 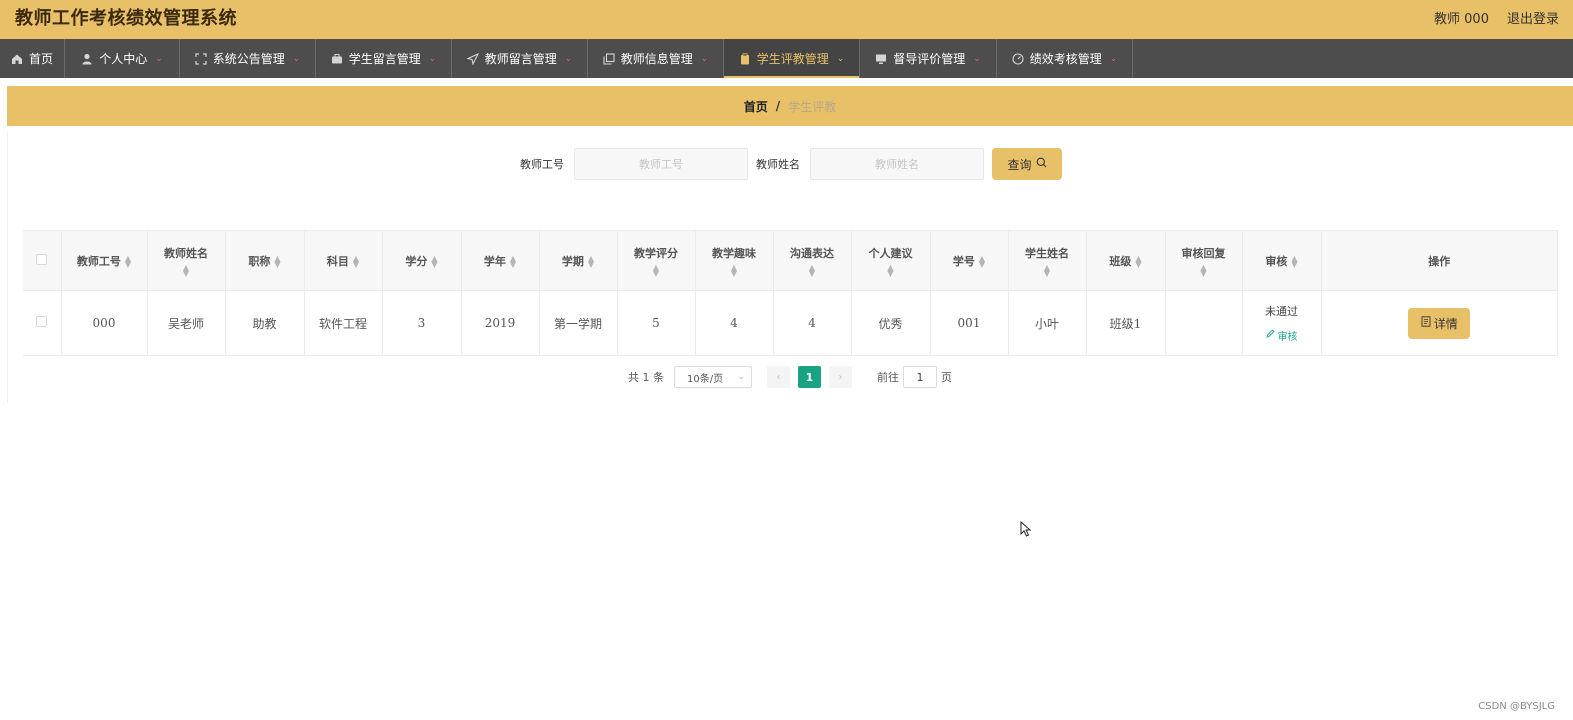 I want to click on pagination: 共 1 条 10条/页 ⌄ ‹ 1 › 前往 页, so click(x=790, y=377).